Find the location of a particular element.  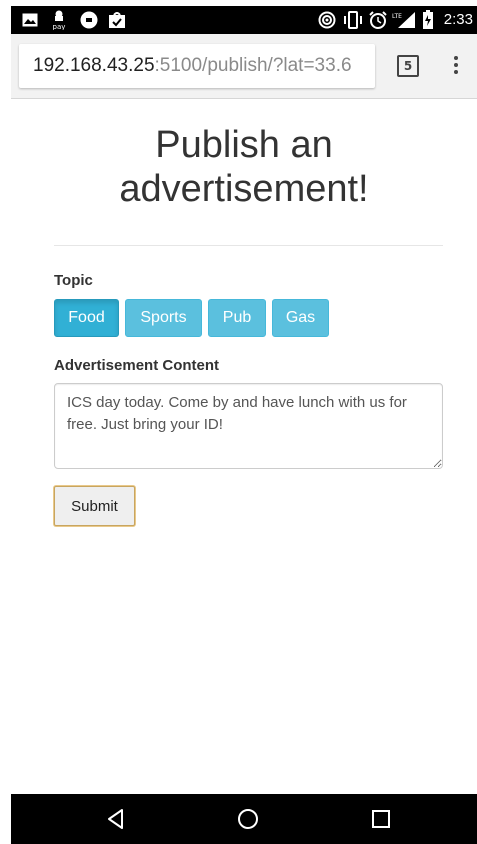

image-icon is located at coordinates (30, 20).